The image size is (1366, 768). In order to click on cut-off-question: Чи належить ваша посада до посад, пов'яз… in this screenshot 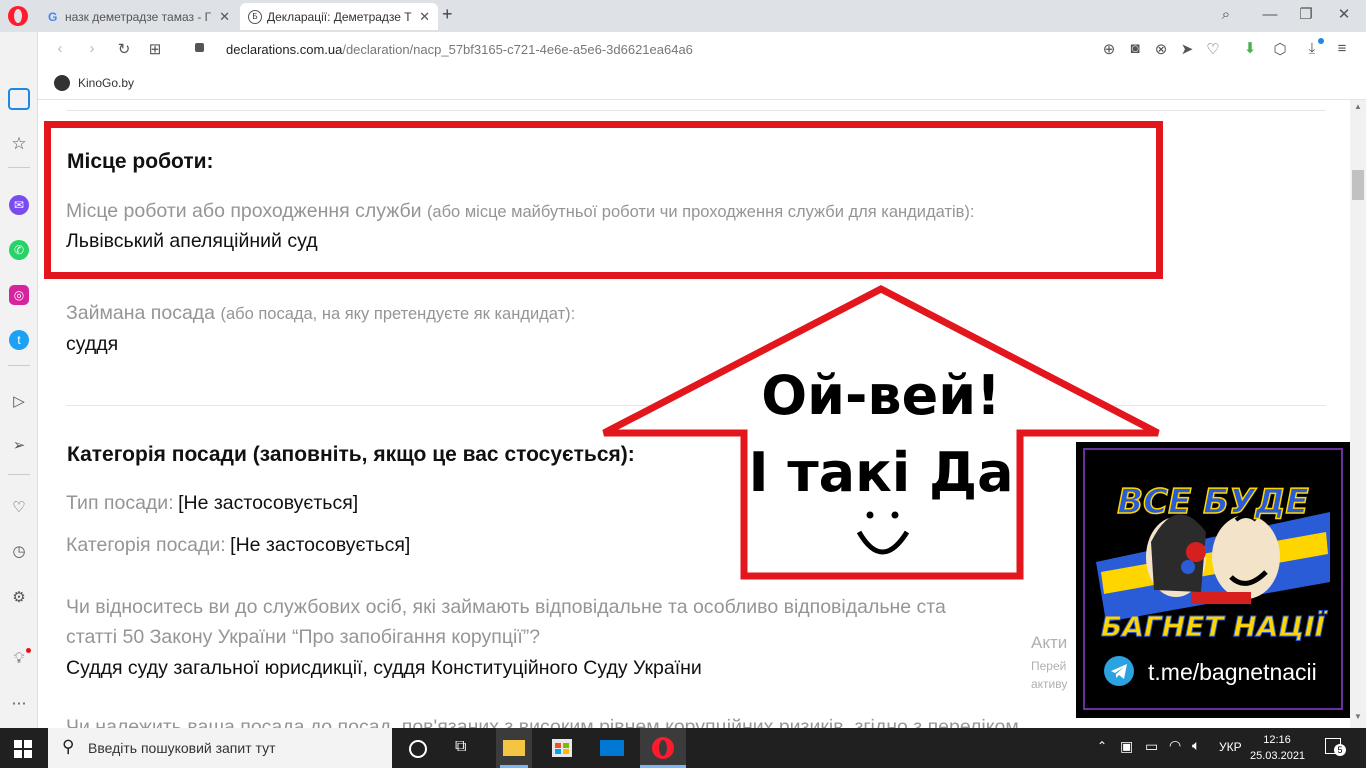, I will do `click(542, 722)`.